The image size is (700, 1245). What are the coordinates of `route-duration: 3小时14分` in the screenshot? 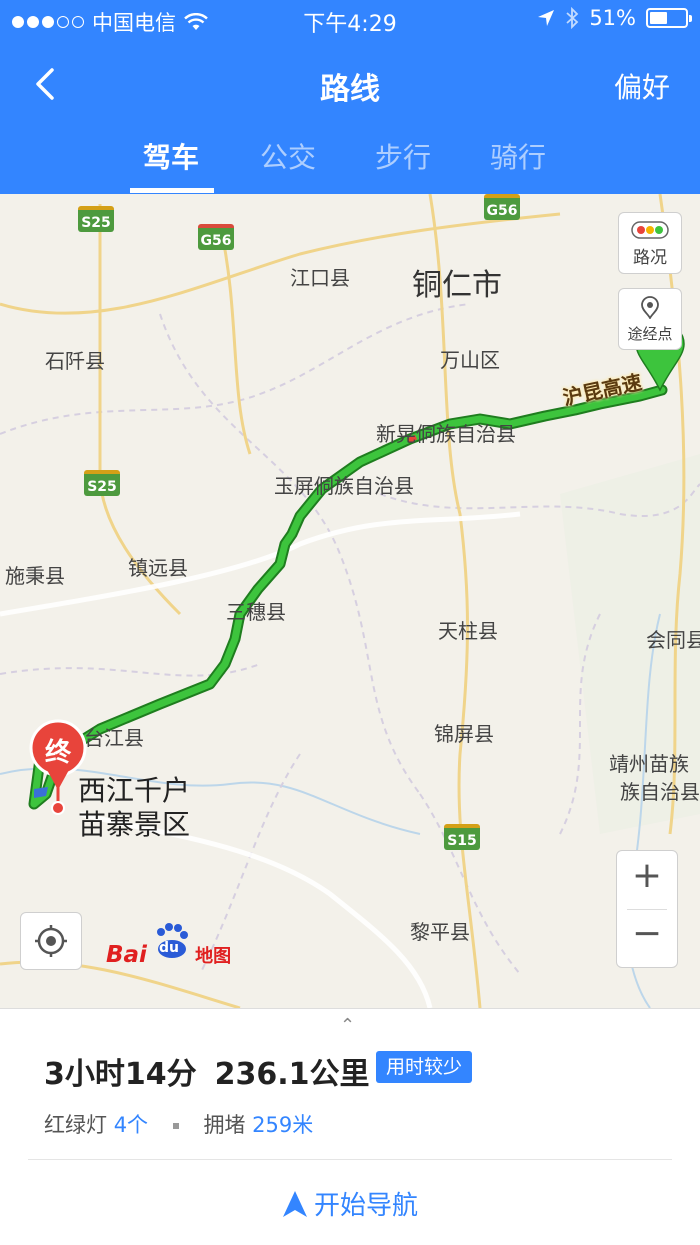 It's located at (120, 1074).